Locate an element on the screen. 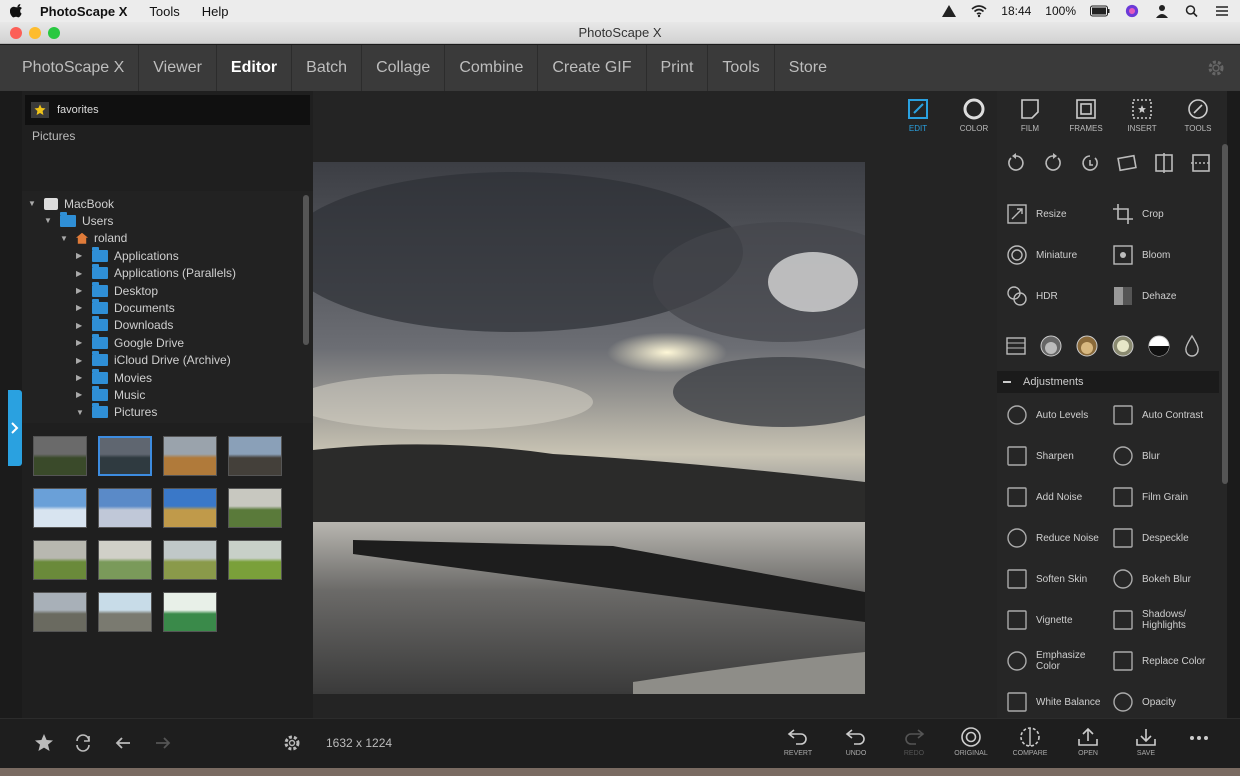 This screenshot has width=1240, height=776. tree-item: ▶ Movies is located at coordinates (114, 377).